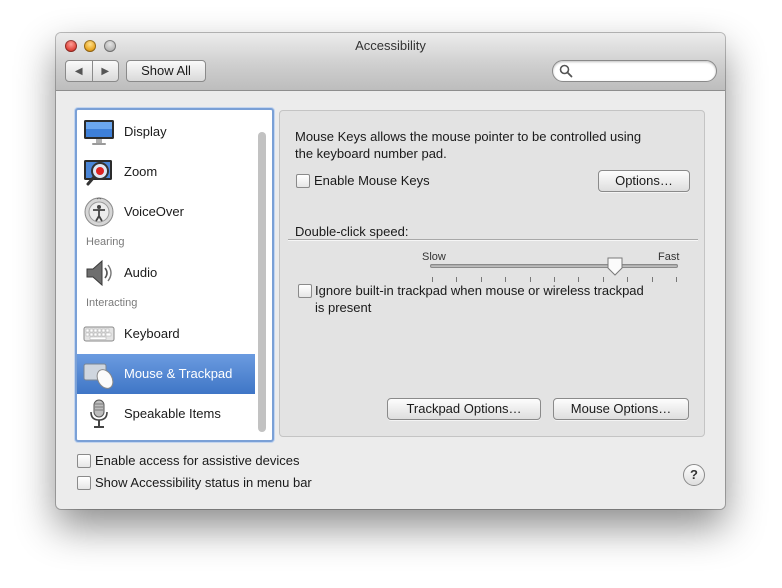 Image resolution: width=782 pixels, height=588 pixels. I want to click on sidebar-item-label: VoiceOver, so click(154, 211).